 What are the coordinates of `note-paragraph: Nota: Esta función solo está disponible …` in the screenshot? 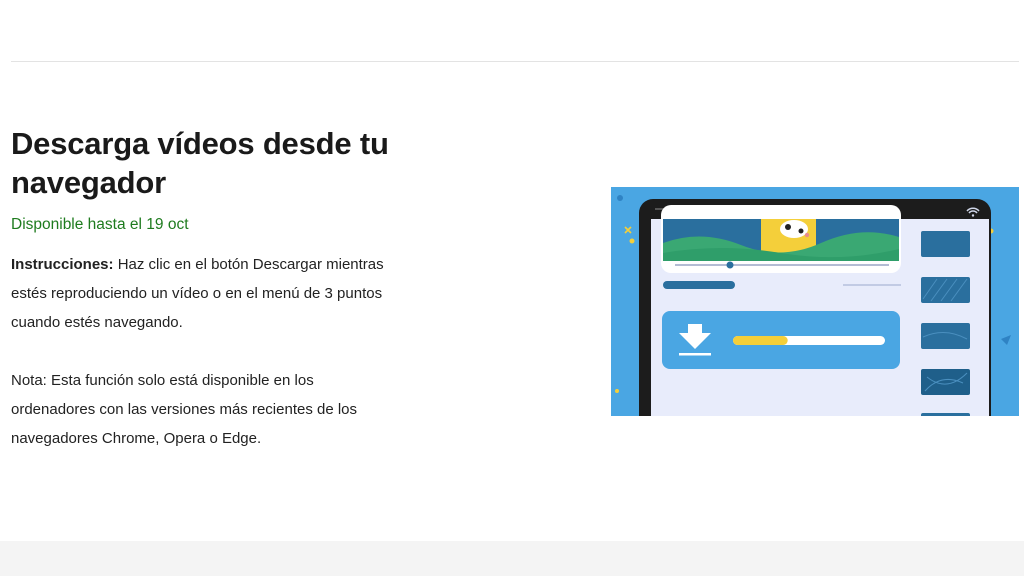 It's located at (184, 409).